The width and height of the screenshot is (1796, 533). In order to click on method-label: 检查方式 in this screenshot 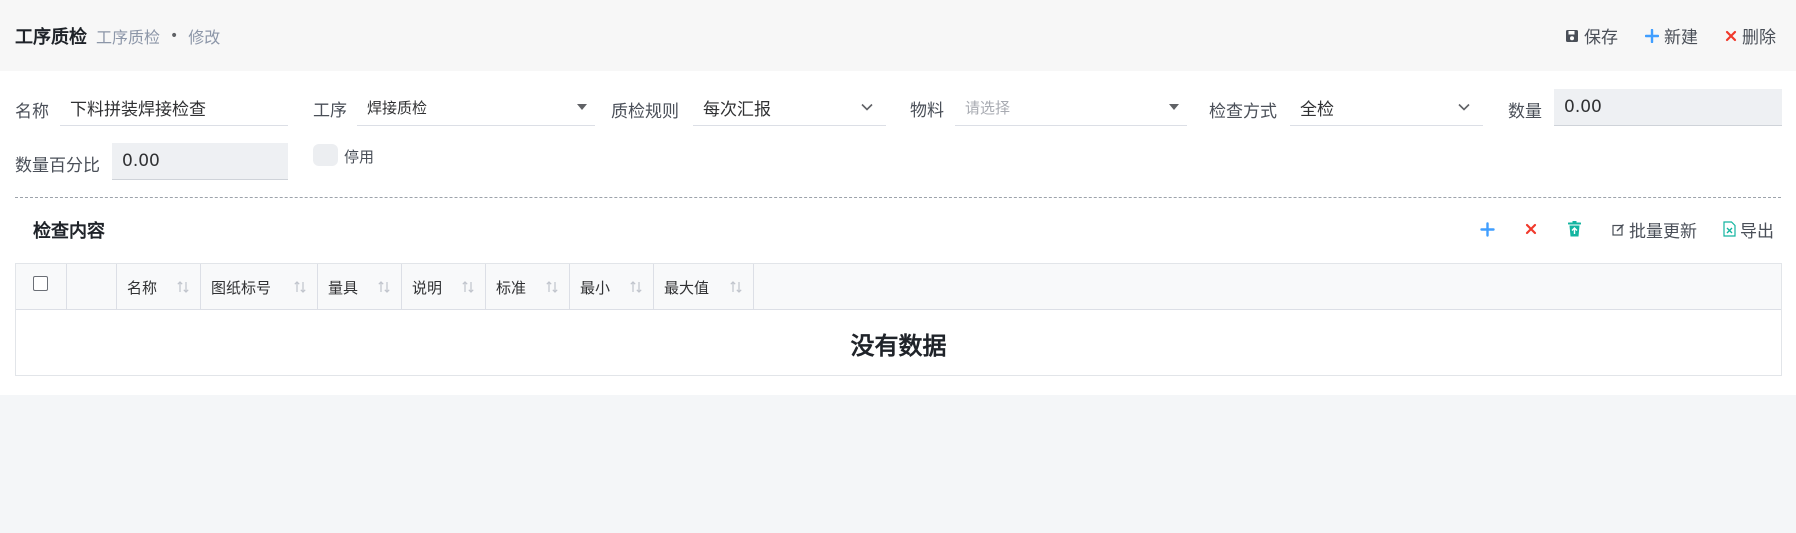, I will do `click(1243, 112)`.